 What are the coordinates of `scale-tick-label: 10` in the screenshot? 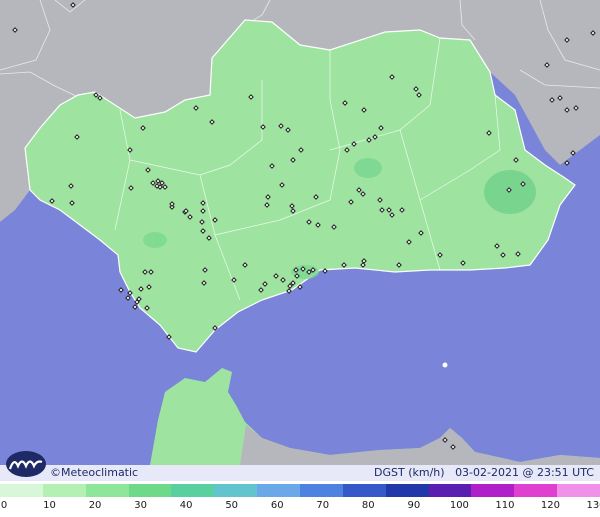 It's located at (49, 505).